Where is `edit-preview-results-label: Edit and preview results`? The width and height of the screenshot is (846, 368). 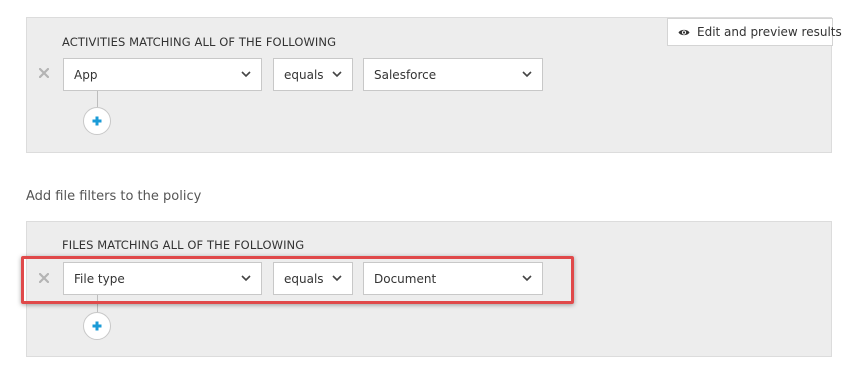
edit-preview-results-label: Edit and preview results is located at coordinates (769, 32).